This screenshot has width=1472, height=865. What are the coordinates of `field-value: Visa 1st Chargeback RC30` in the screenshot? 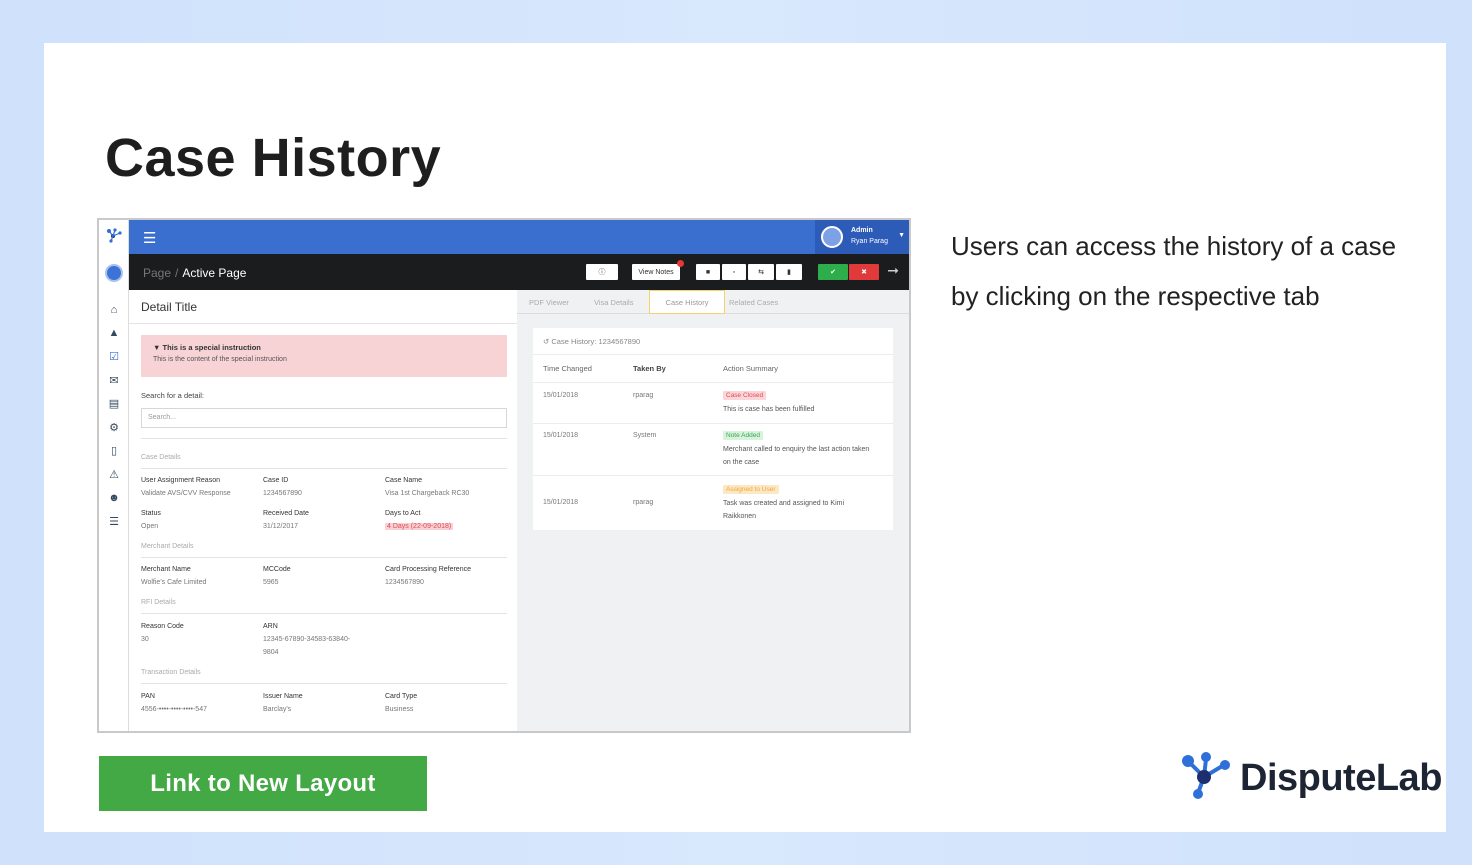 It's located at (427, 493).